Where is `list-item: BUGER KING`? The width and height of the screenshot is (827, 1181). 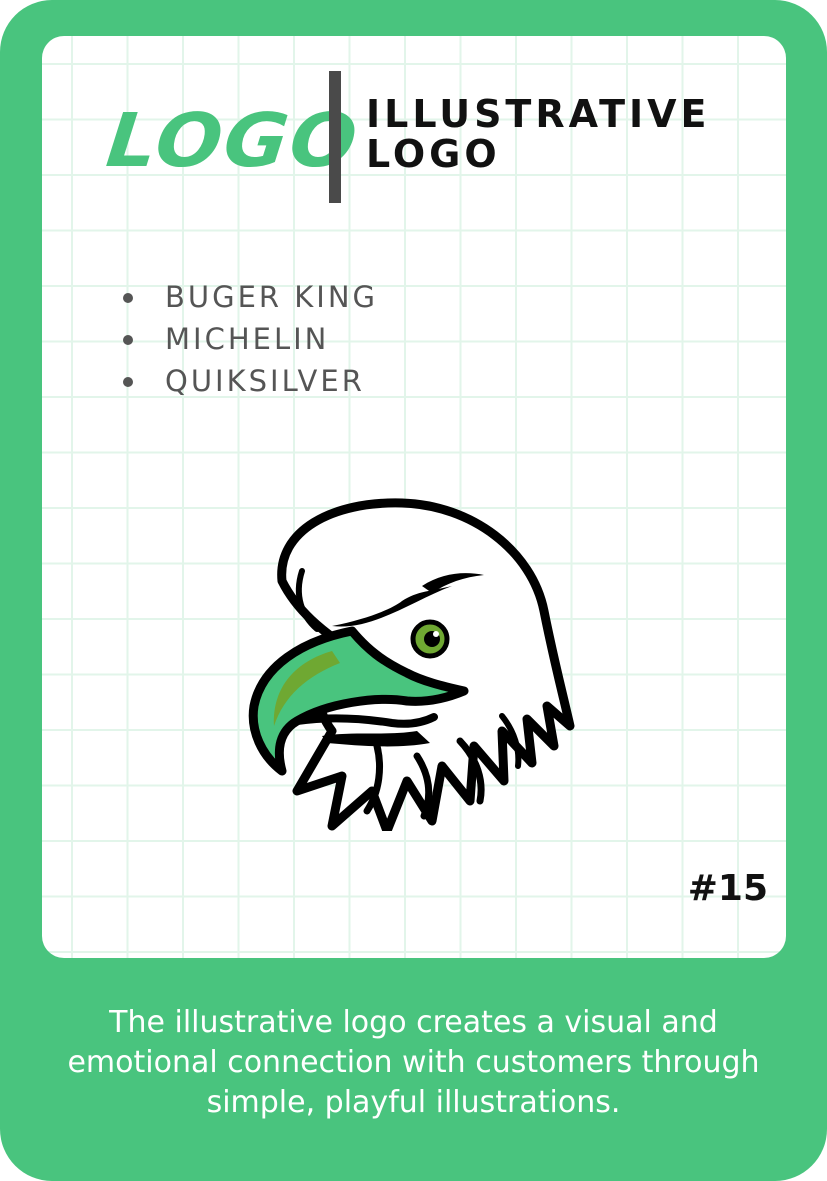
list-item: BUGER KING is located at coordinates (249, 297).